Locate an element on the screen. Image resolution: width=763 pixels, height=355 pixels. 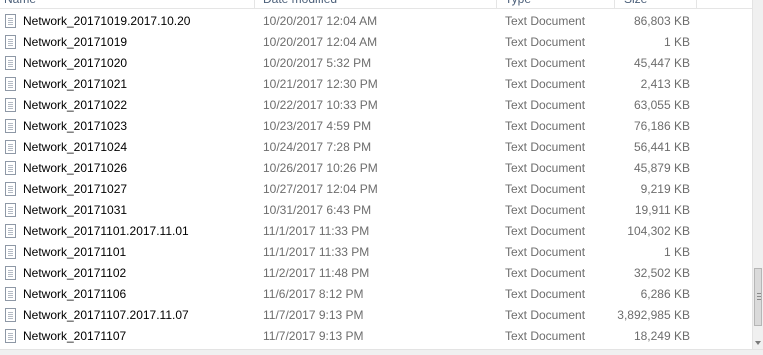
column-header-name: Name is located at coordinates (127, 4).